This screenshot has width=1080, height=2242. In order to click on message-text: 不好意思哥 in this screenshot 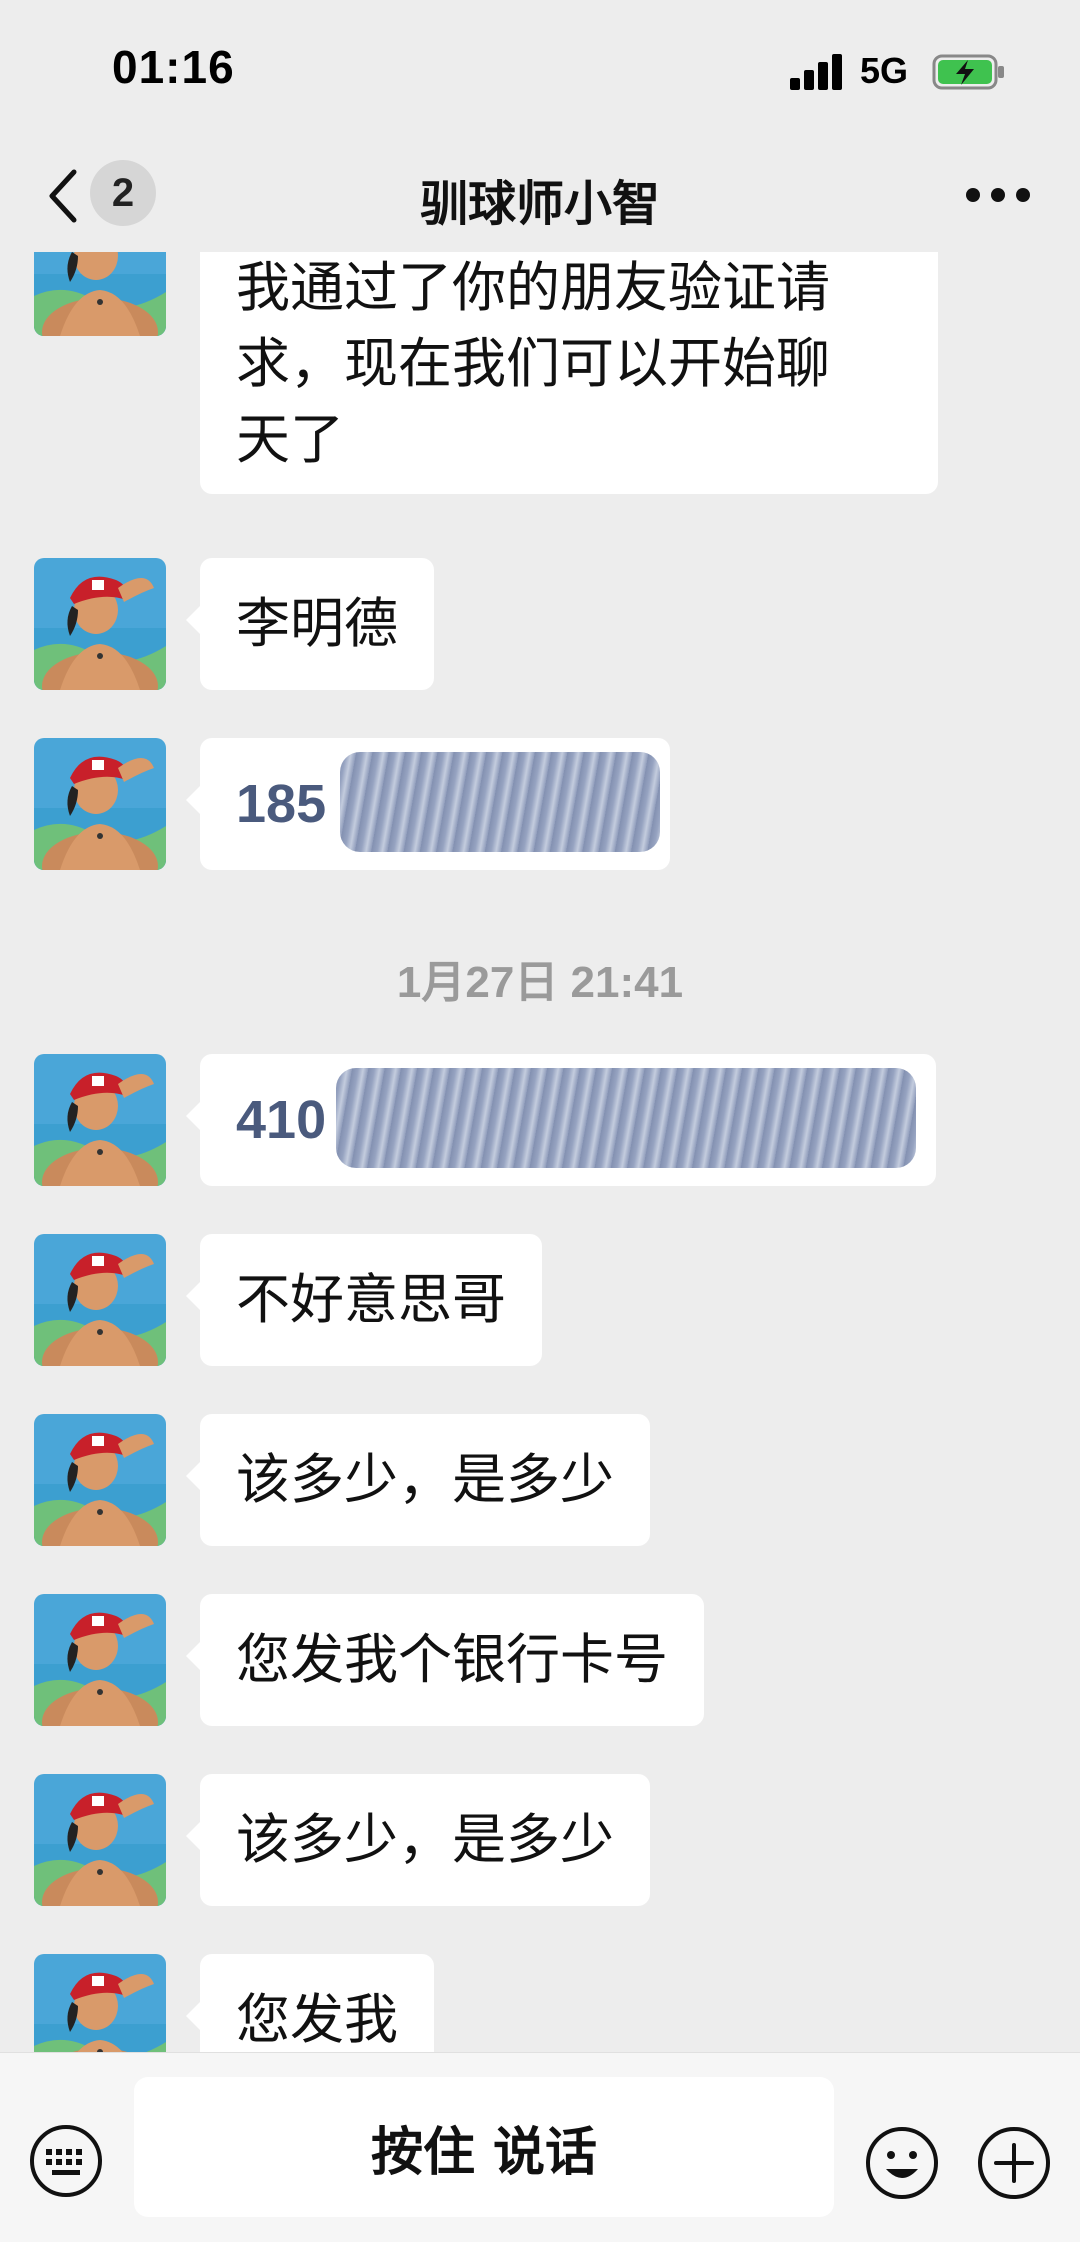, I will do `click(371, 1299)`.